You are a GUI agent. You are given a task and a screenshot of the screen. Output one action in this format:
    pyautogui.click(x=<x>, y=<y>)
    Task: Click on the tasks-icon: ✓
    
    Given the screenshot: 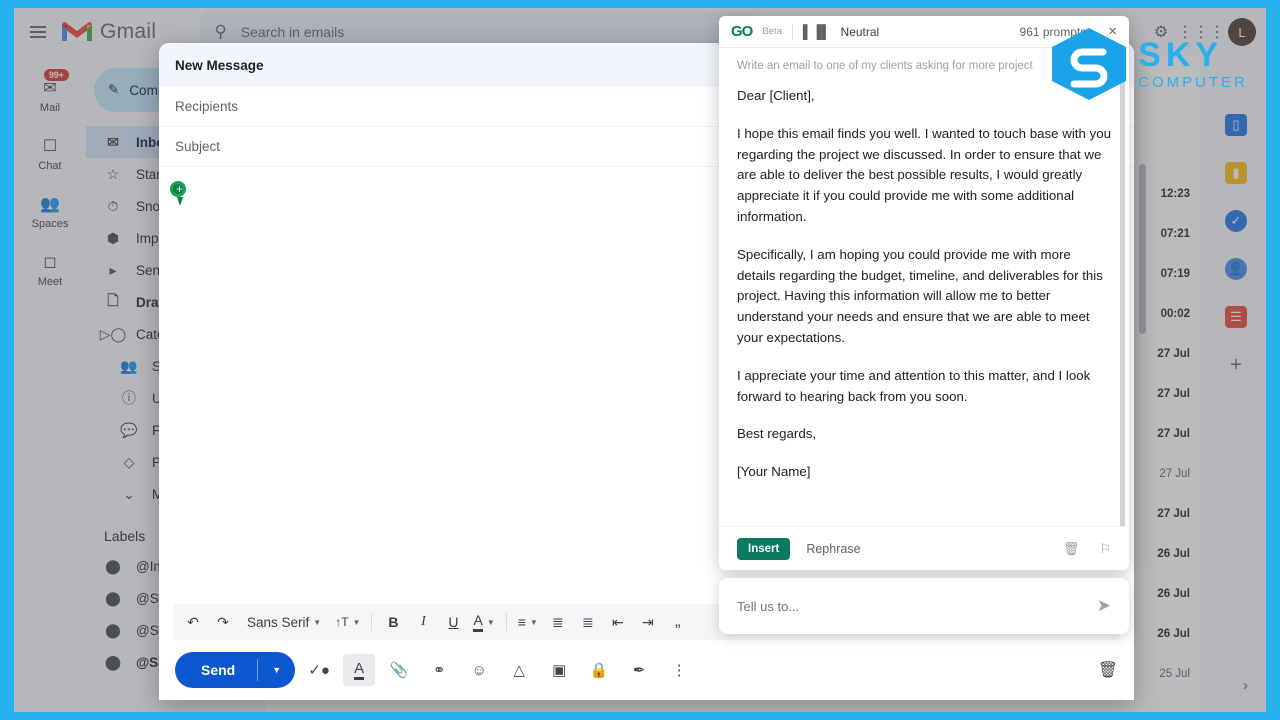 What is the action you would take?
    pyautogui.click(x=1236, y=221)
    